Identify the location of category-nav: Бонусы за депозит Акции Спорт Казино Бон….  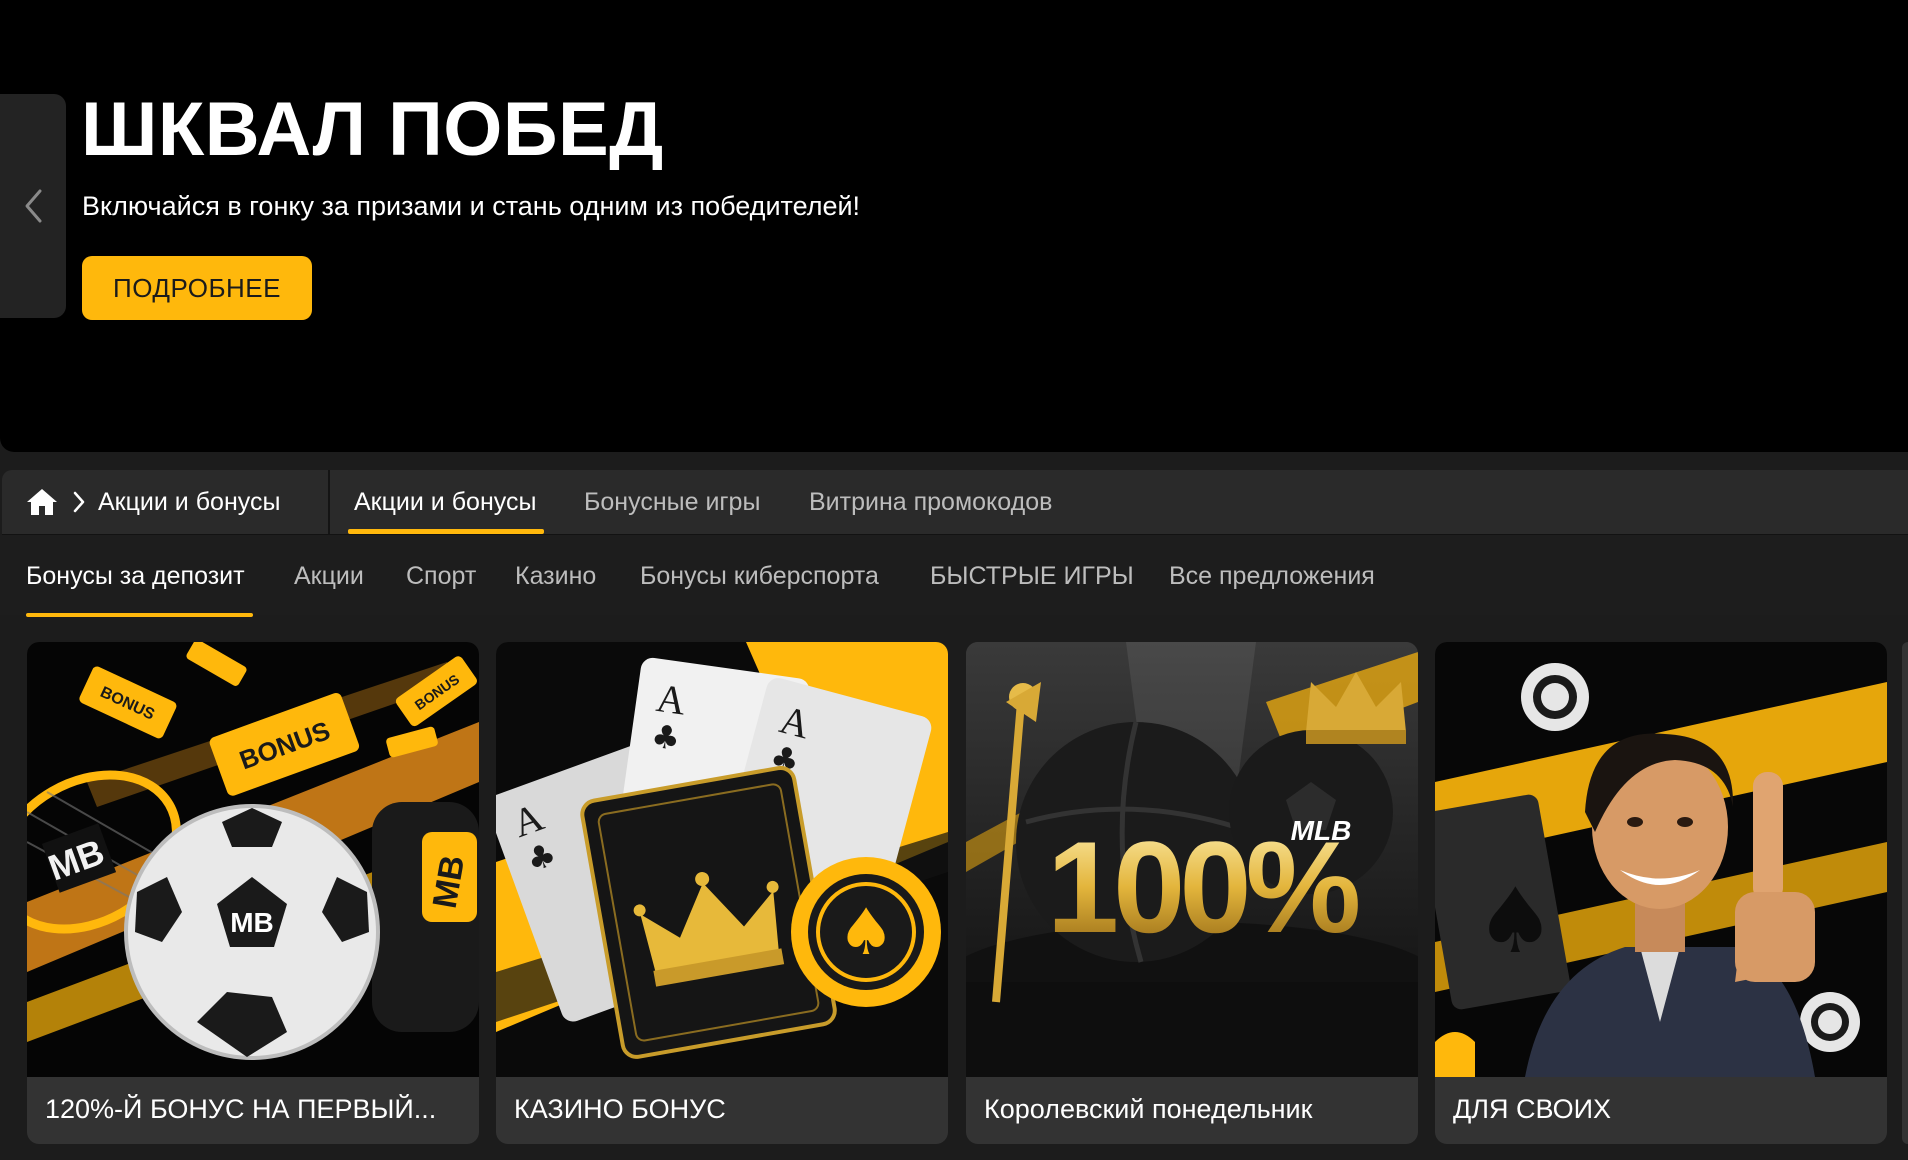
(954, 576).